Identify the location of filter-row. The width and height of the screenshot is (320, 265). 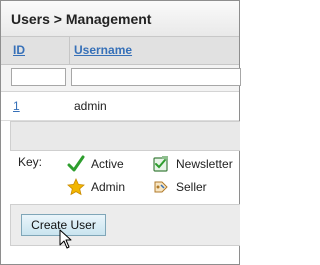
(121, 78).